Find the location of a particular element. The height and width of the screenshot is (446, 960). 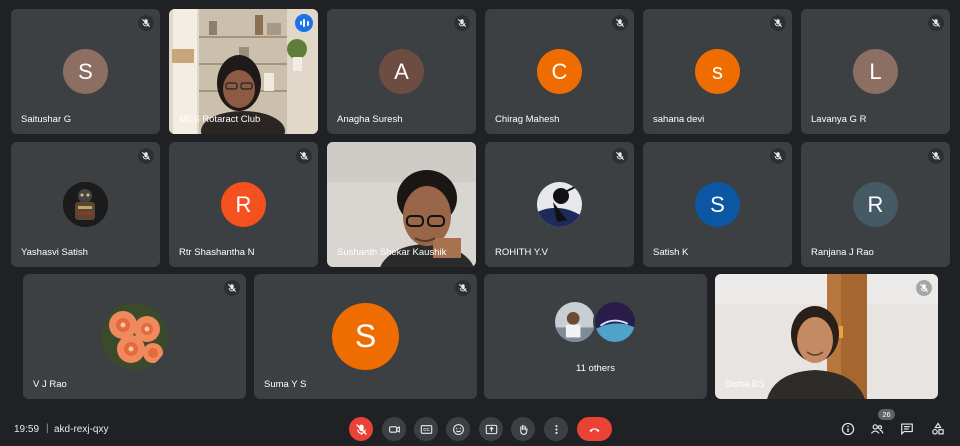

participant-count-badge: 26 is located at coordinates (886, 414).